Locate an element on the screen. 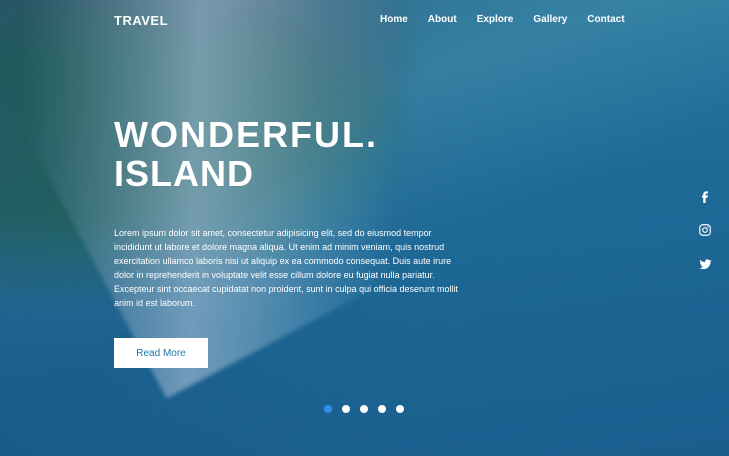  social-links is located at coordinates (705, 230).